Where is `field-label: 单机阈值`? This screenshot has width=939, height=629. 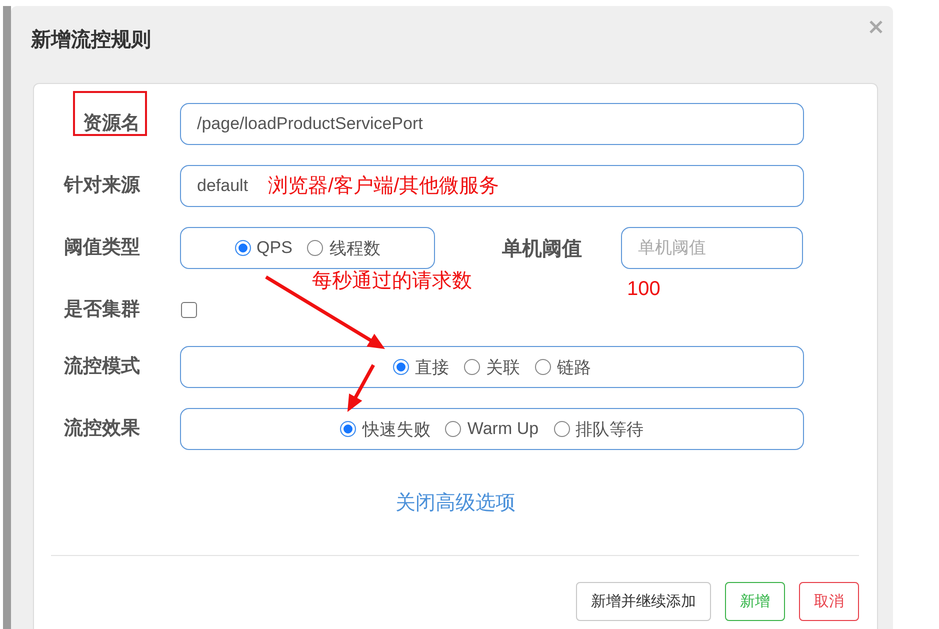
field-label: 单机阈值 is located at coordinates (542, 249).